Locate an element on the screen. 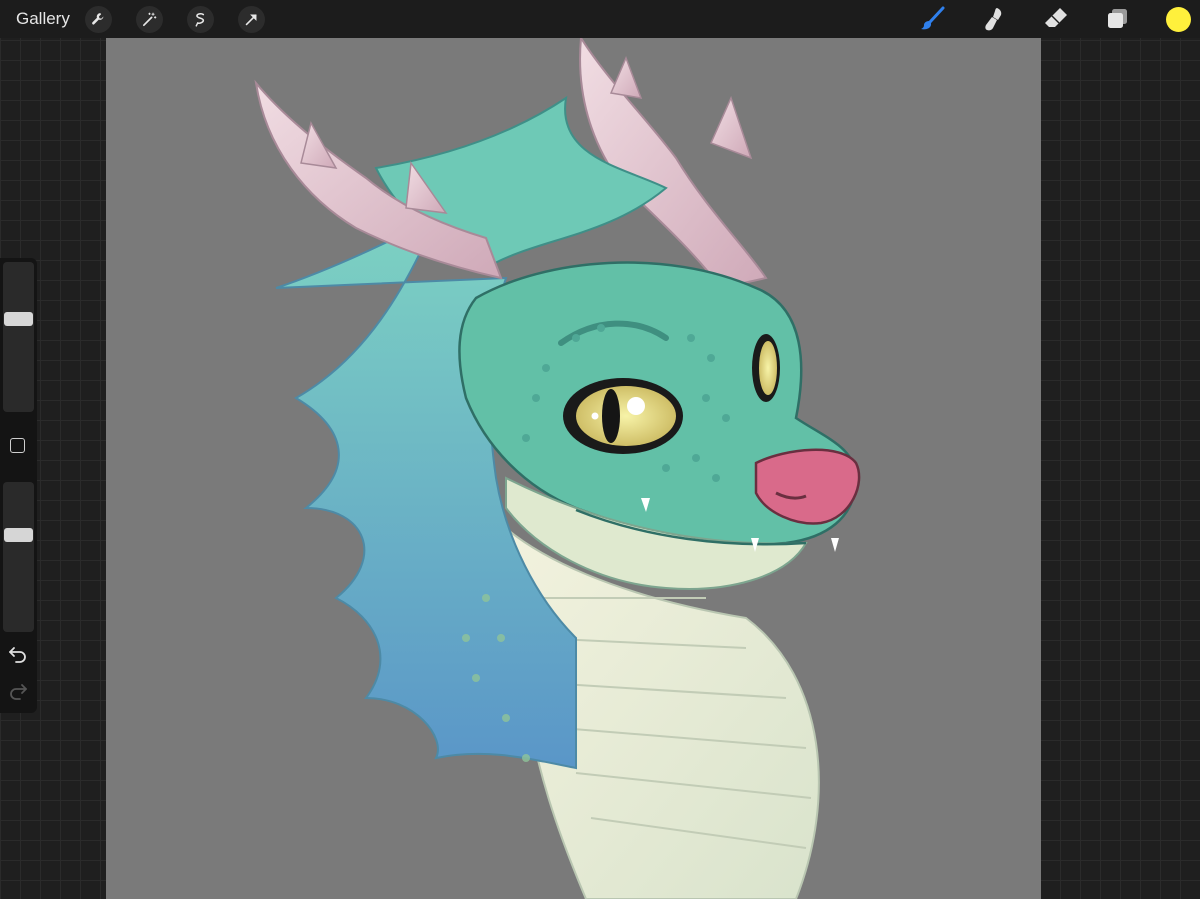 The height and width of the screenshot is (899, 1200). brush-size-slider is located at coordinates (18, 337).